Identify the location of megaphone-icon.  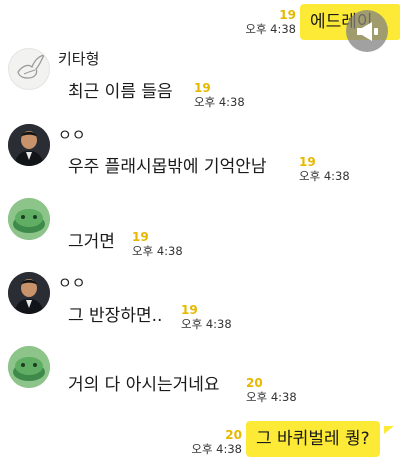
(367, 31).